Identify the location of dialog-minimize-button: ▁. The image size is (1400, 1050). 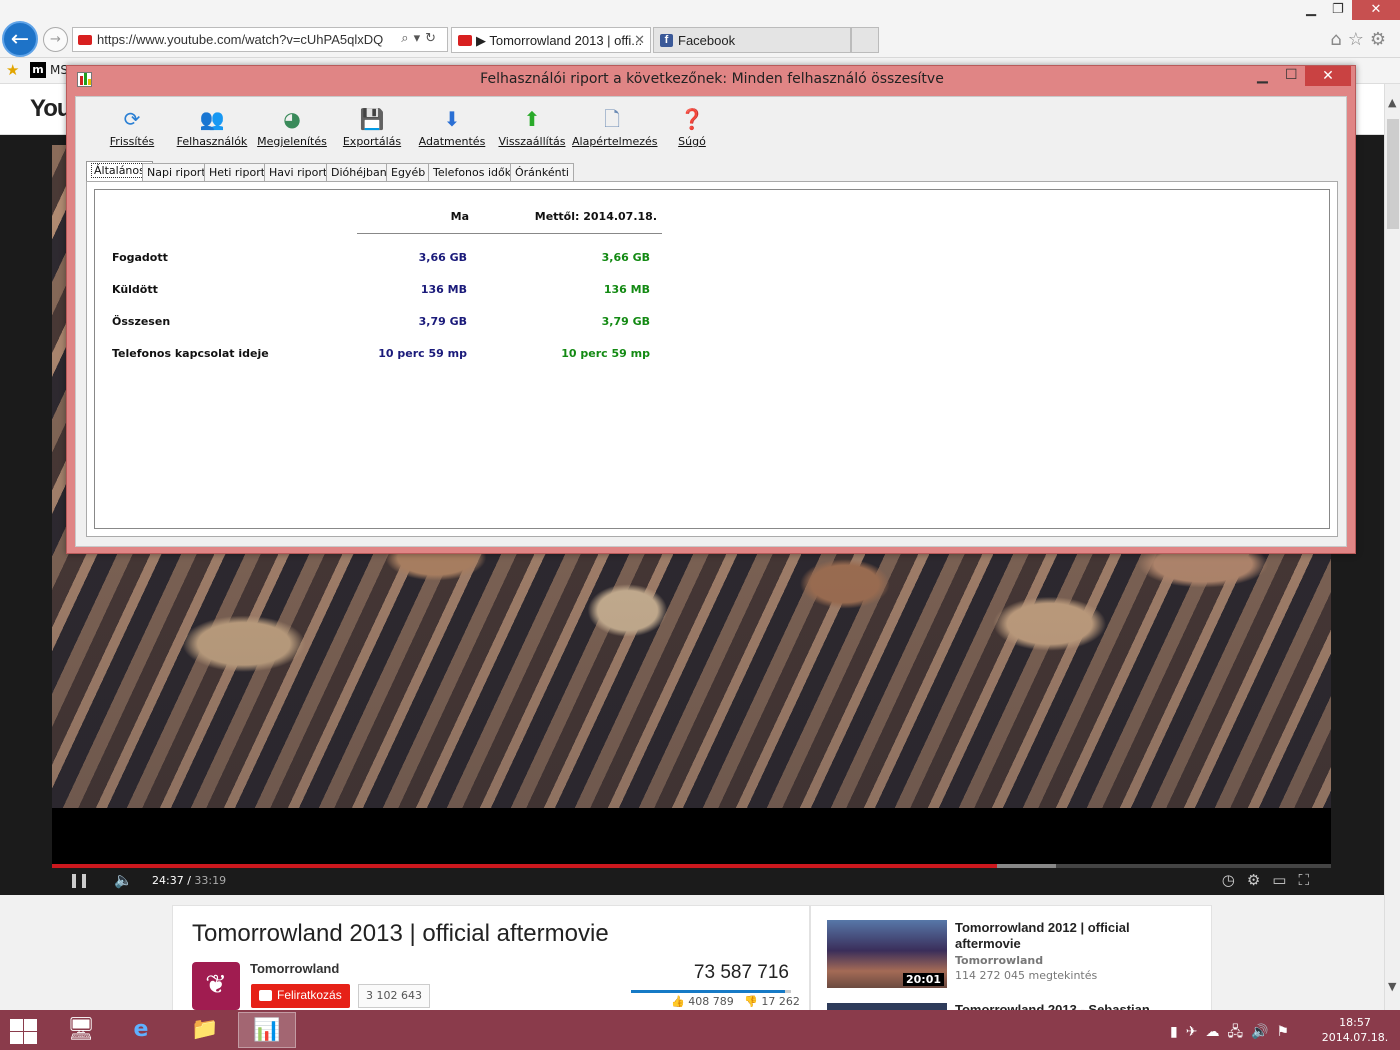
(1262, 76).